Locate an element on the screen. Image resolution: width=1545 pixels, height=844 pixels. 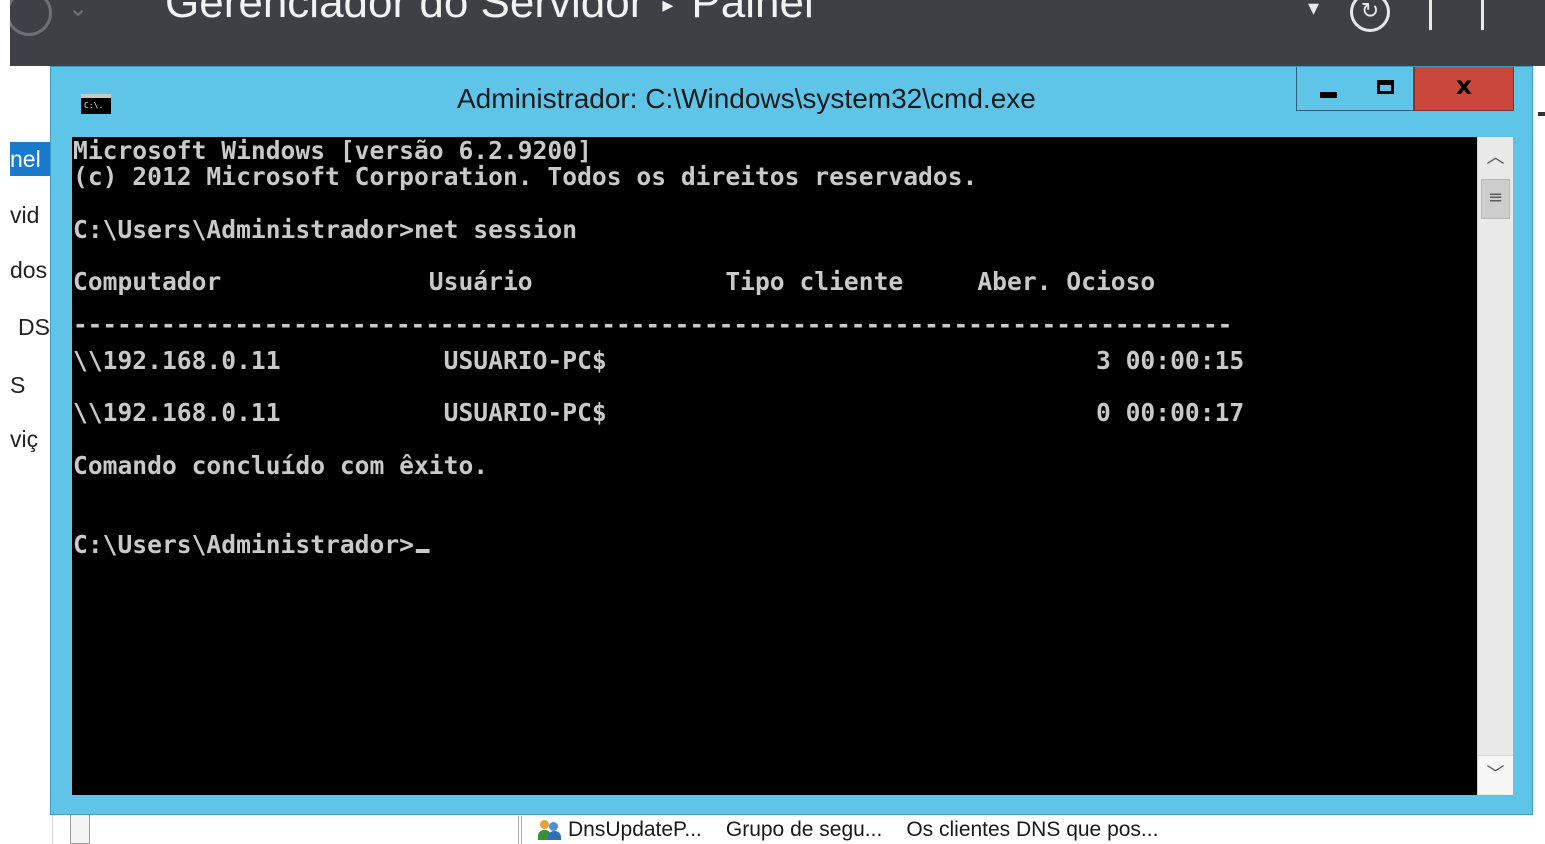
sidebar-item-dns: S is located at coordinates (17, 385).